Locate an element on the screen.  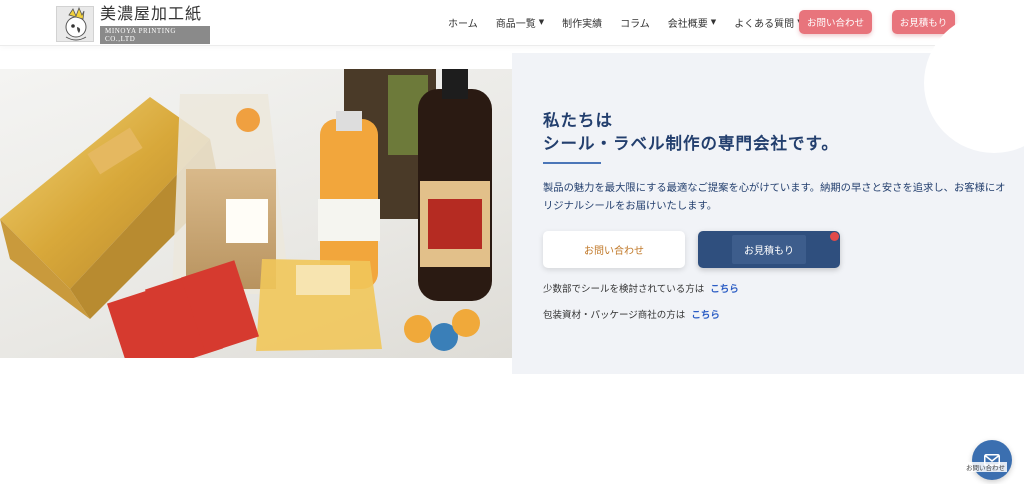
nav-item-company: 会社概要 ▼ is located at coordinates (692, 22).